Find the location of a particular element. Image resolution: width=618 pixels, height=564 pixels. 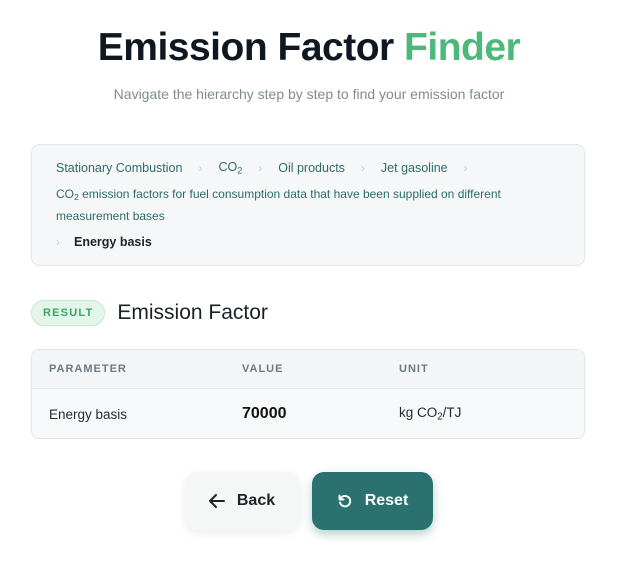

page-title: Emission Factor Finder is located at coordinates (309, 48).